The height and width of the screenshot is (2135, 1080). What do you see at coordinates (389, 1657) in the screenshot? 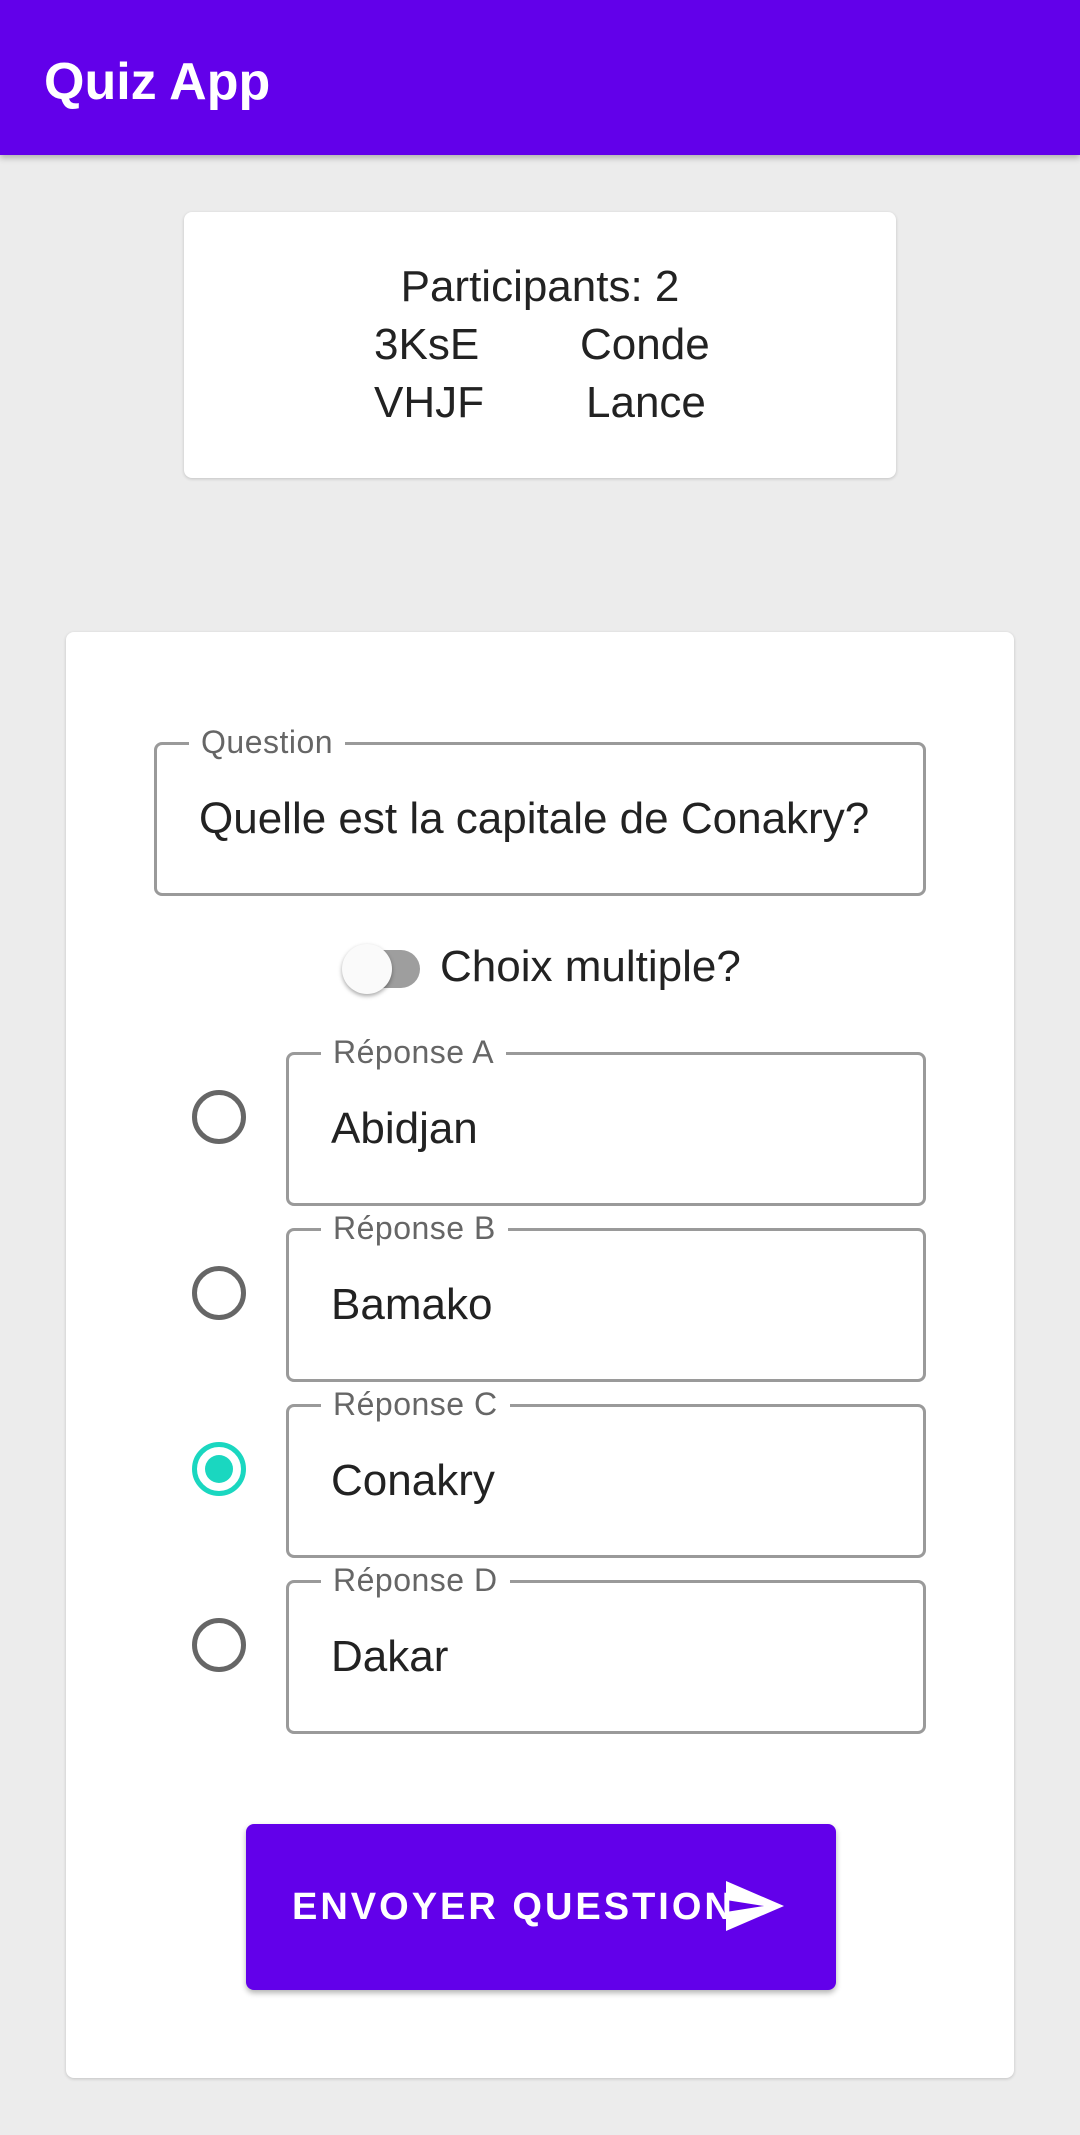
I see `answer-d-input: Dakar` at bounding box center [389, 1657].